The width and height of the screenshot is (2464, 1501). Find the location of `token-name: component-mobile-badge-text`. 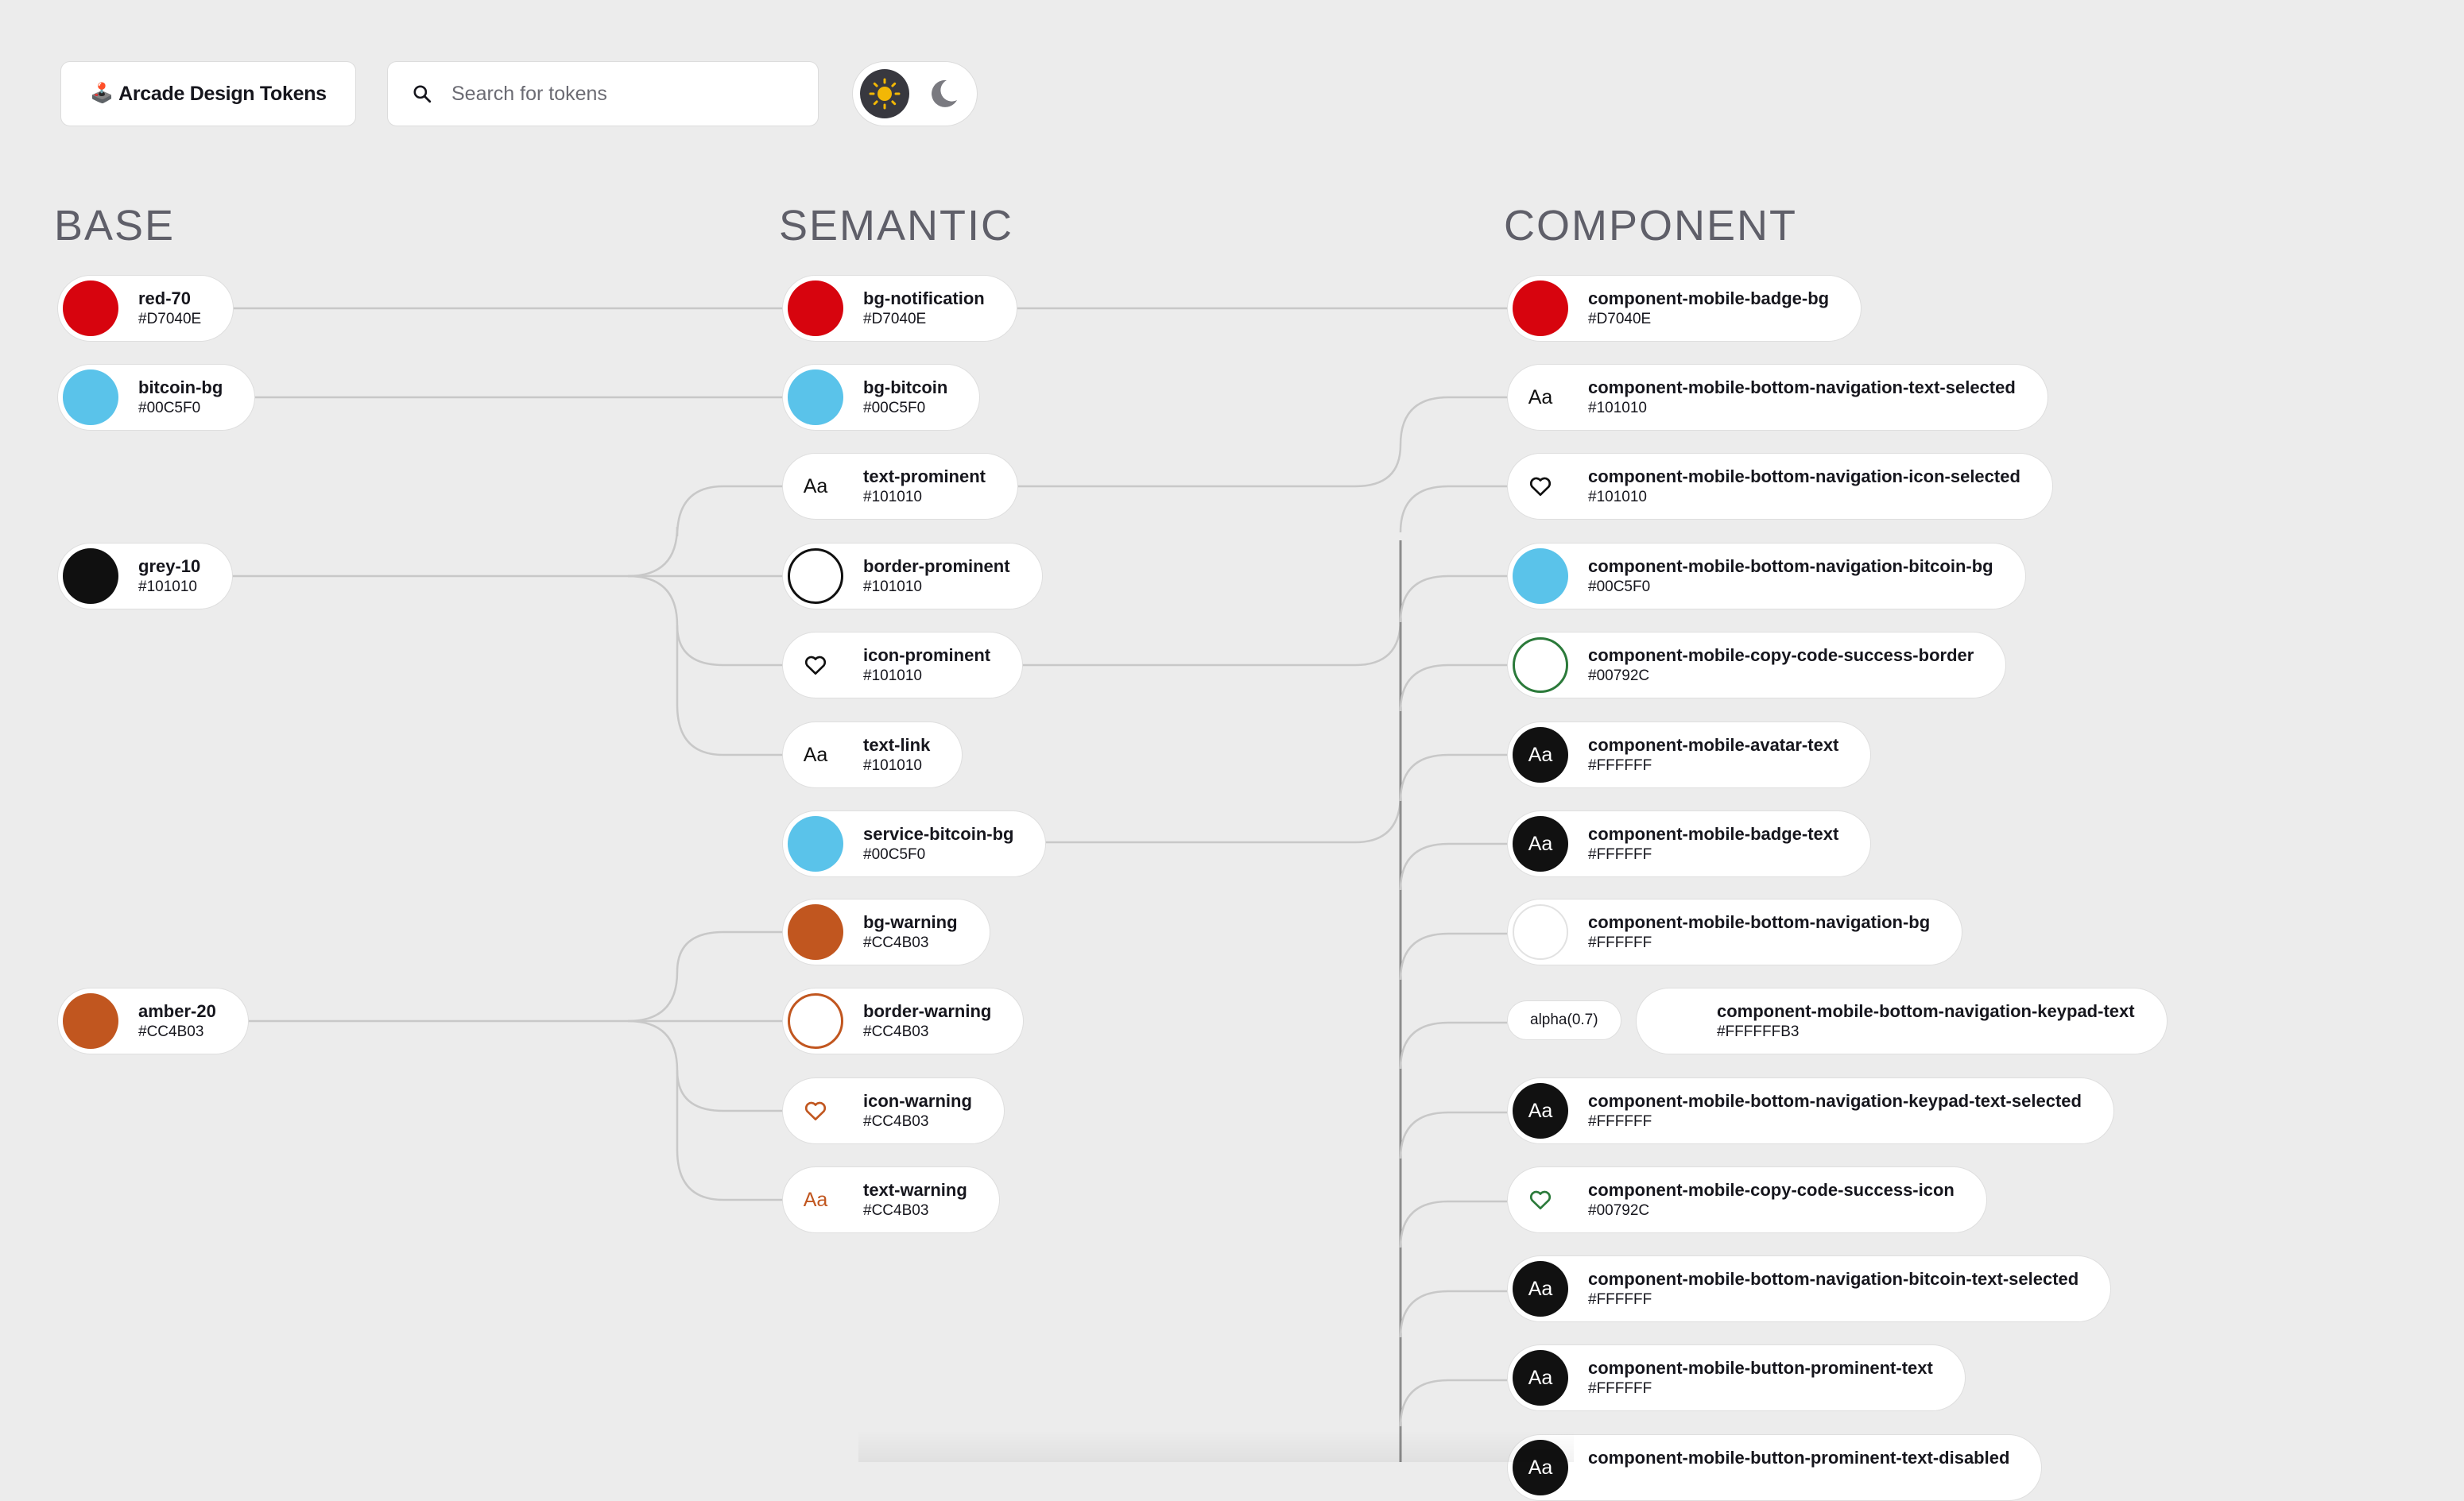

token-name: component-mobile-badge-text is located at coordinates (1713, 834).